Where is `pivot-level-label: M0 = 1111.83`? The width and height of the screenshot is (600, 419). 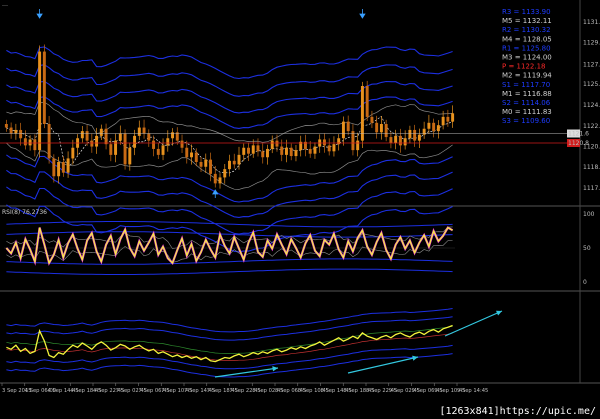 pivot-level-label: M0 = 1111.83 is located at coordinates (527, 112).